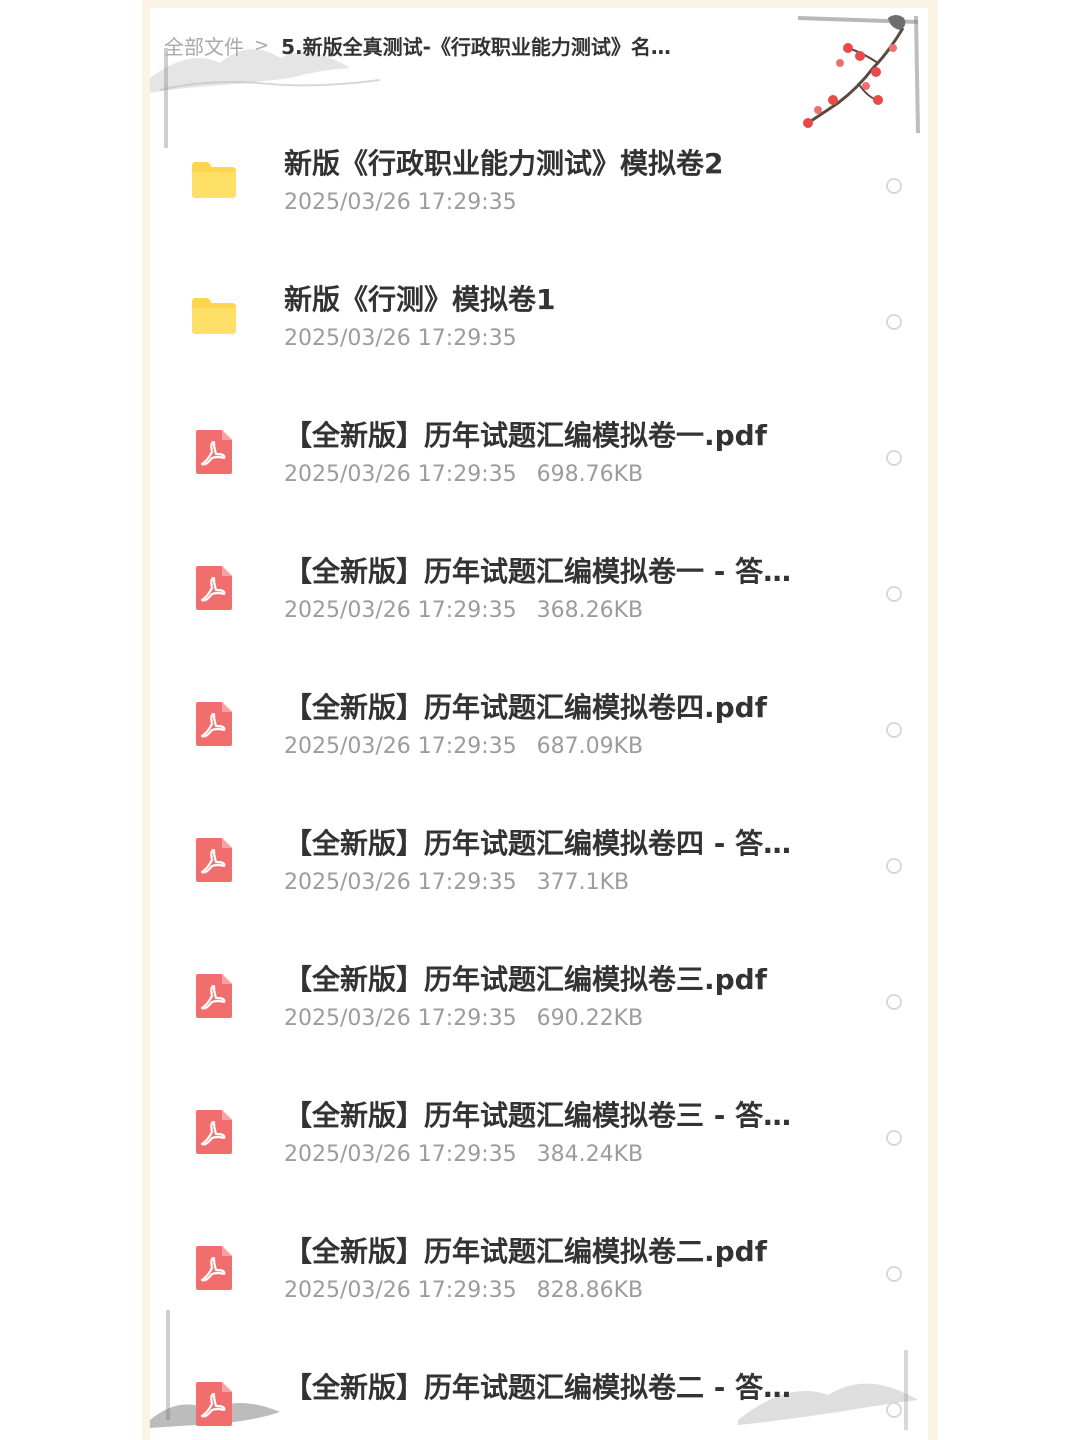 This screenshot has height=1440, width=1080. I want to click on file-meta: 2025/03/26 17:29:35 384.24KB, so click(463, 1154).